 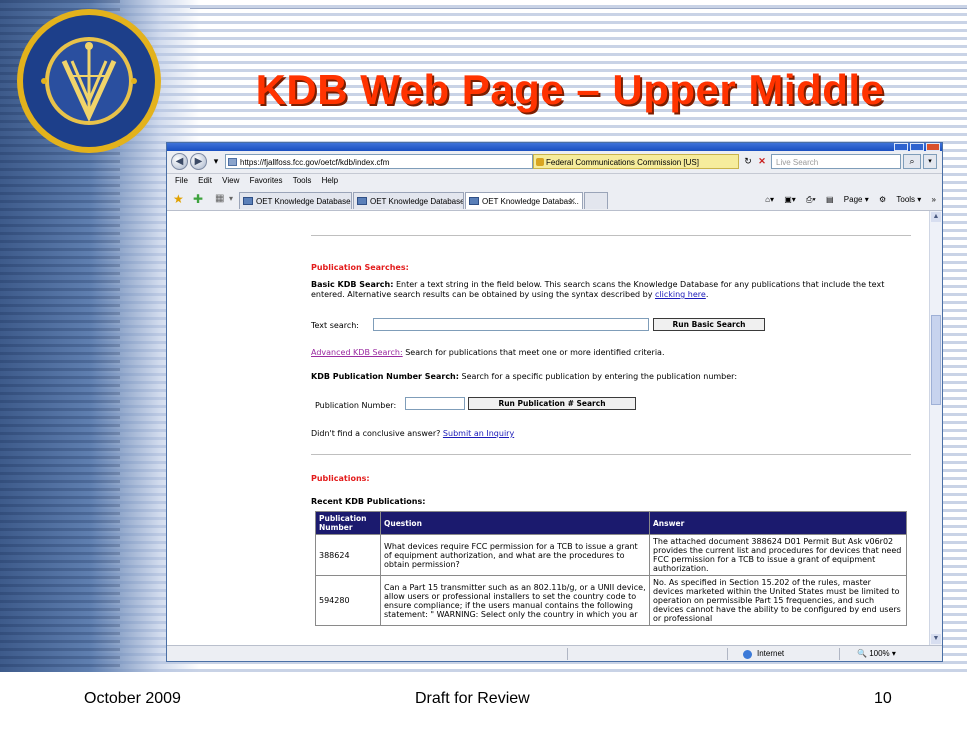 I want to click on new-tab-button, so click(x=596, y=200).